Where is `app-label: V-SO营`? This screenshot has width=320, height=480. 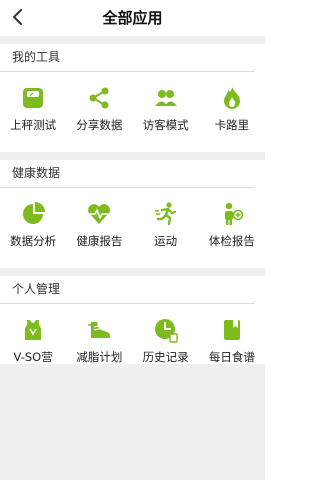
app-label: V-SO营 is located at coordinates (33, 357).